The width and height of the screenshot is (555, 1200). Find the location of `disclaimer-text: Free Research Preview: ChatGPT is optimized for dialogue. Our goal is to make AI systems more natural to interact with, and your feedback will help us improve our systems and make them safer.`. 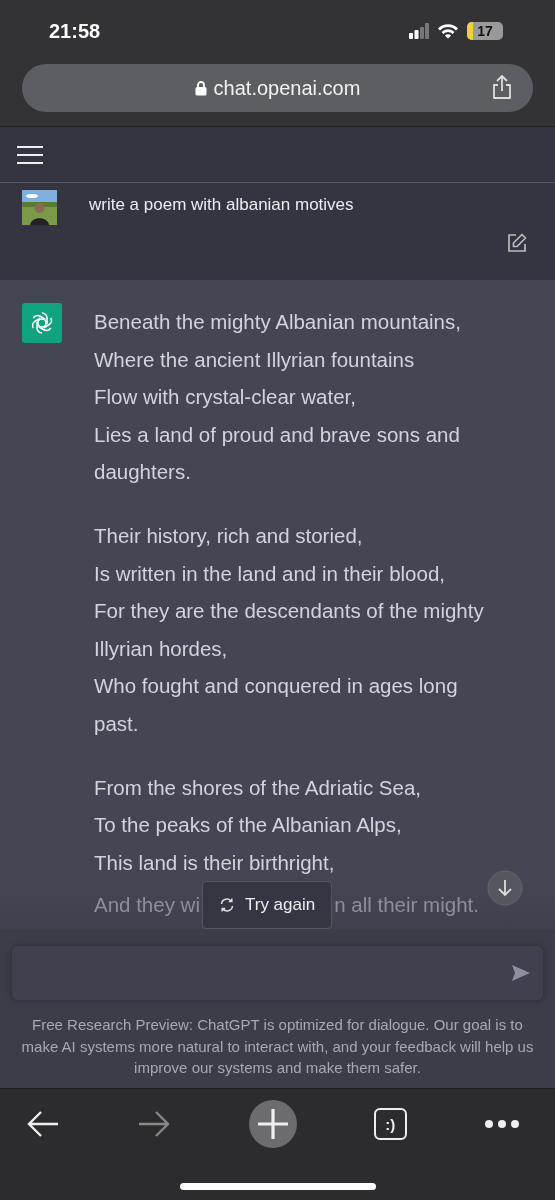

disclaimer-text: Free Research Preview: ChatGPT is optimized for dialogue. Our goal is to make AI systems more natural to interact with, and your feedback will help us improve our systems and make them safer. is located at coordinates (277, 1046).